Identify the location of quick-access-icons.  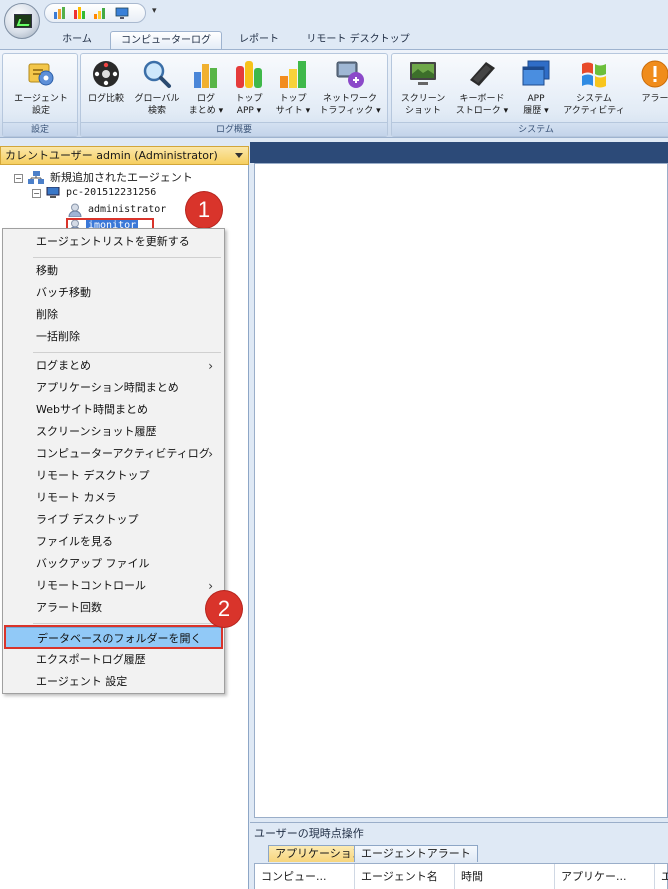
(95, 13).